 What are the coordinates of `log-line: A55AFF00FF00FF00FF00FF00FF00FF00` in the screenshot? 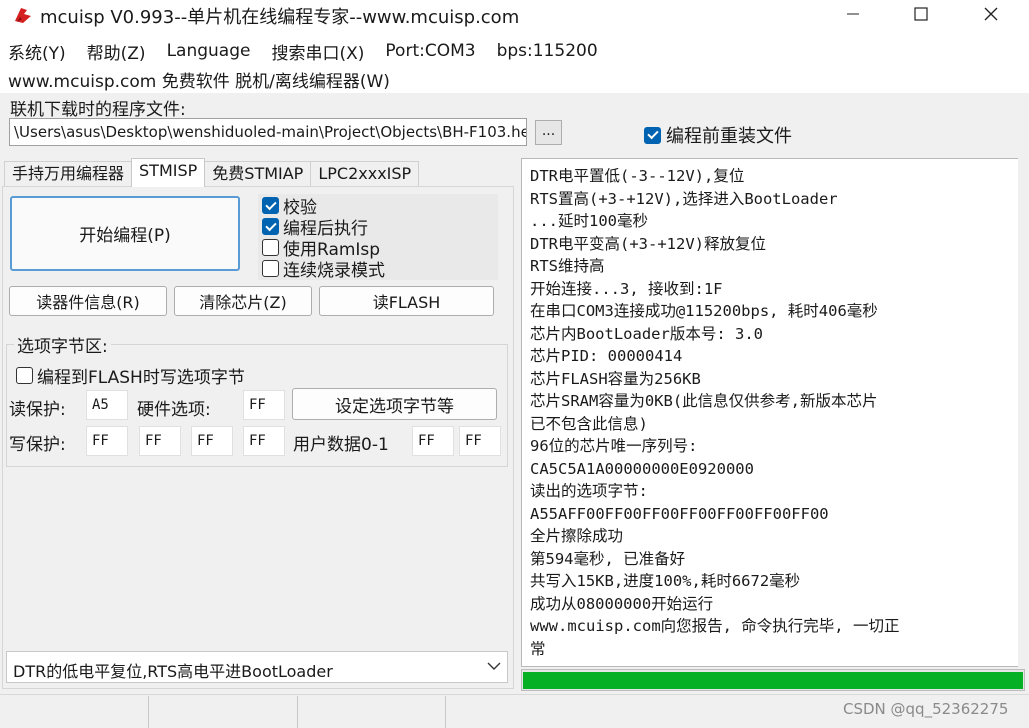 It's located at (679, 513).